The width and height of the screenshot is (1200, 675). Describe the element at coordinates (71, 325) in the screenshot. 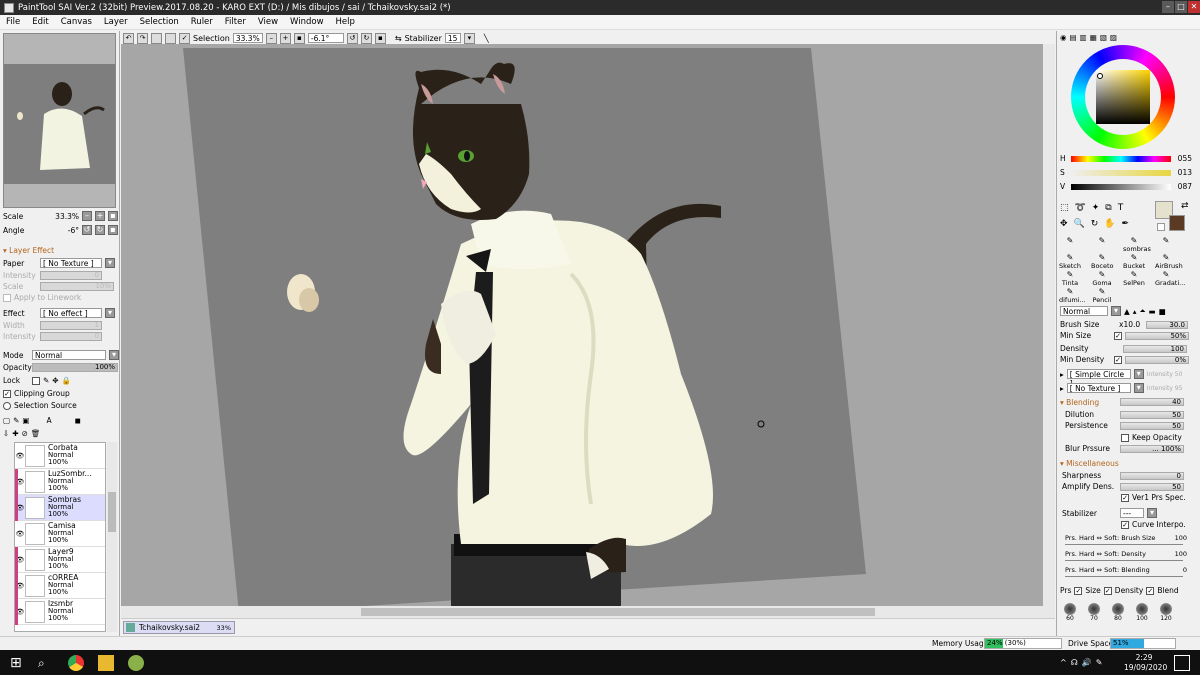

I see `width-slider: 1` at that location.